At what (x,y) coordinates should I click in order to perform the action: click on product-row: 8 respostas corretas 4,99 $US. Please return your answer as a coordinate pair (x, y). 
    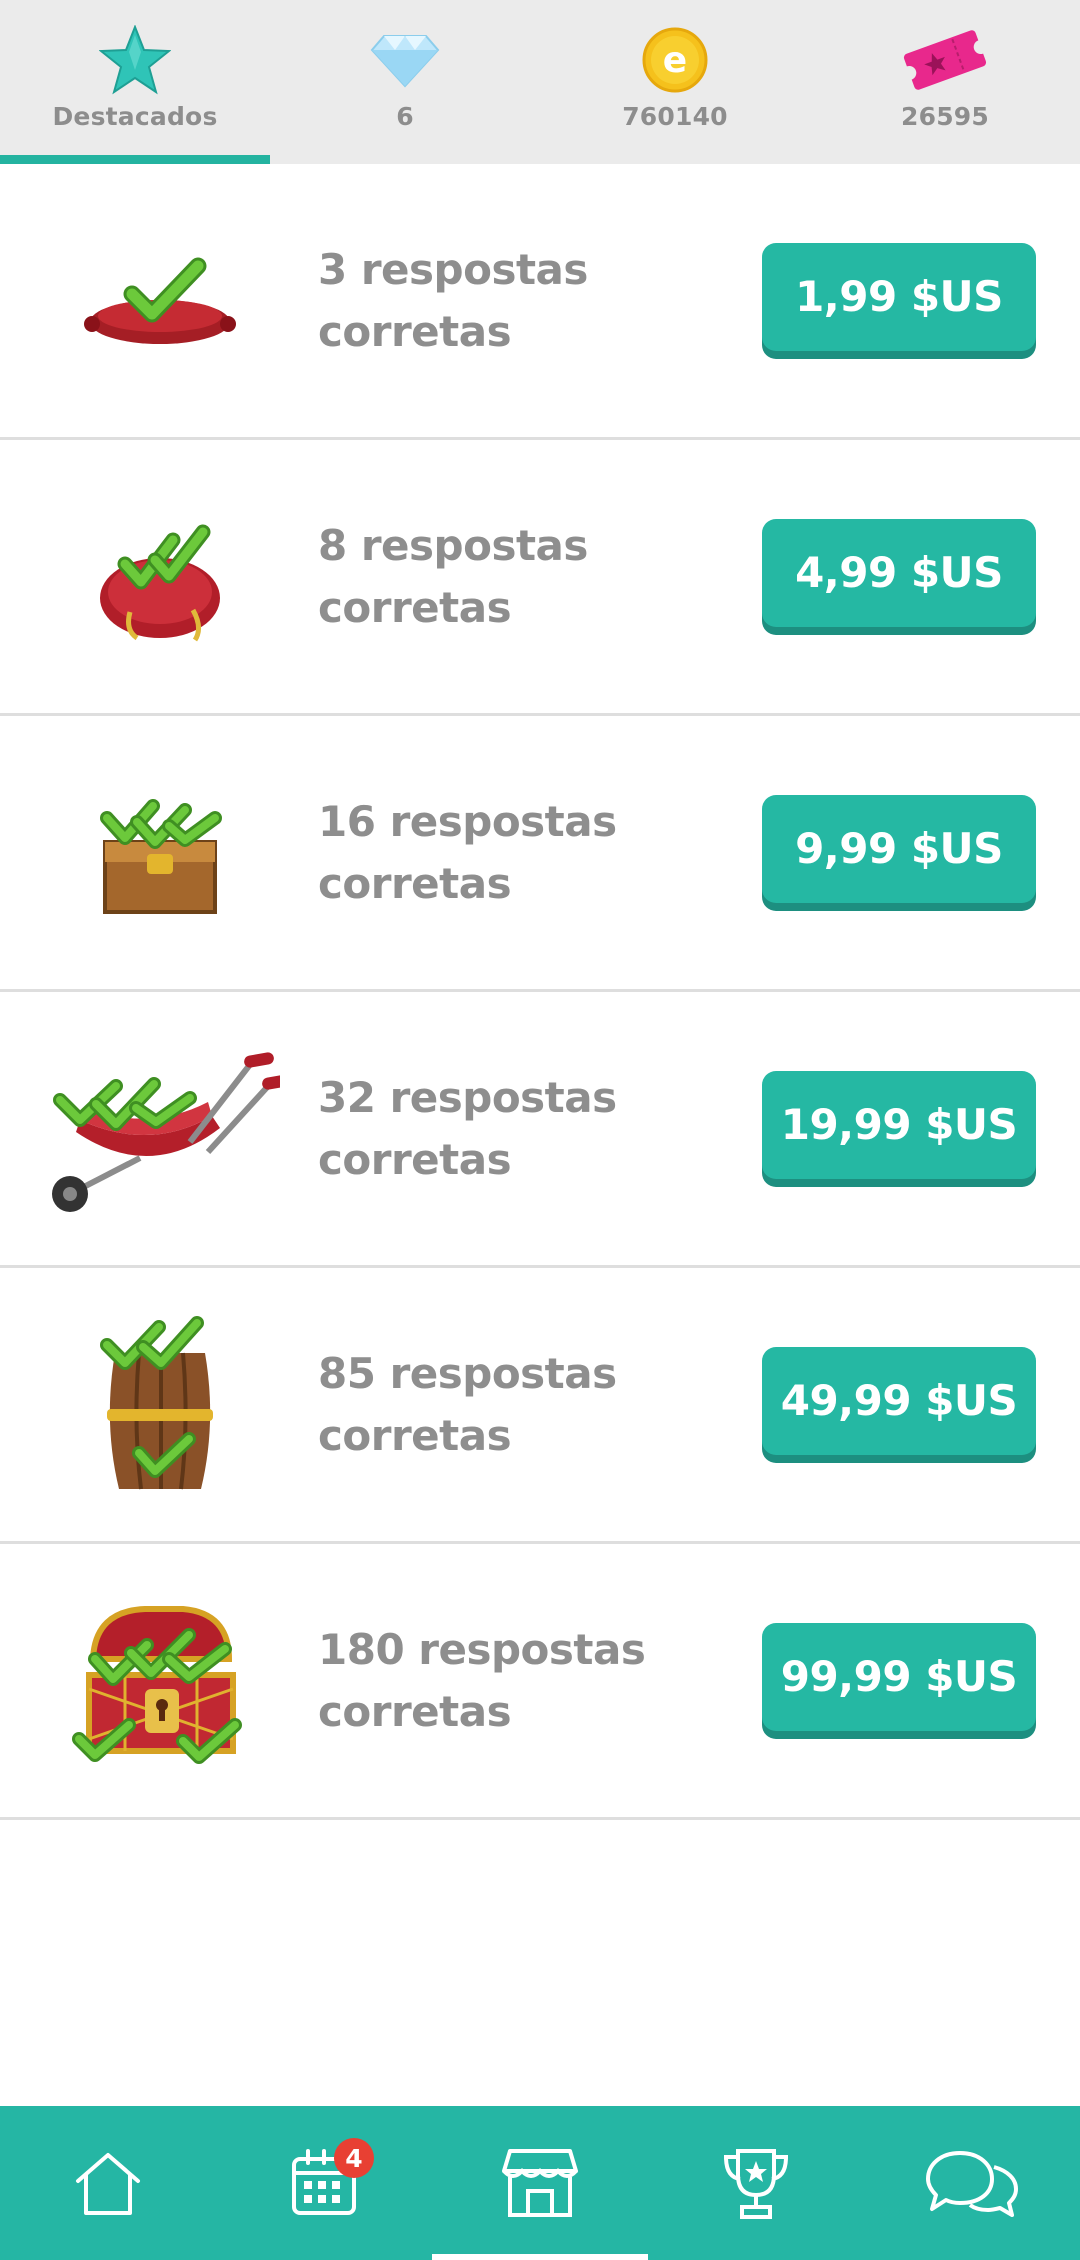
    Looking at the image, I should click on (540, 578).